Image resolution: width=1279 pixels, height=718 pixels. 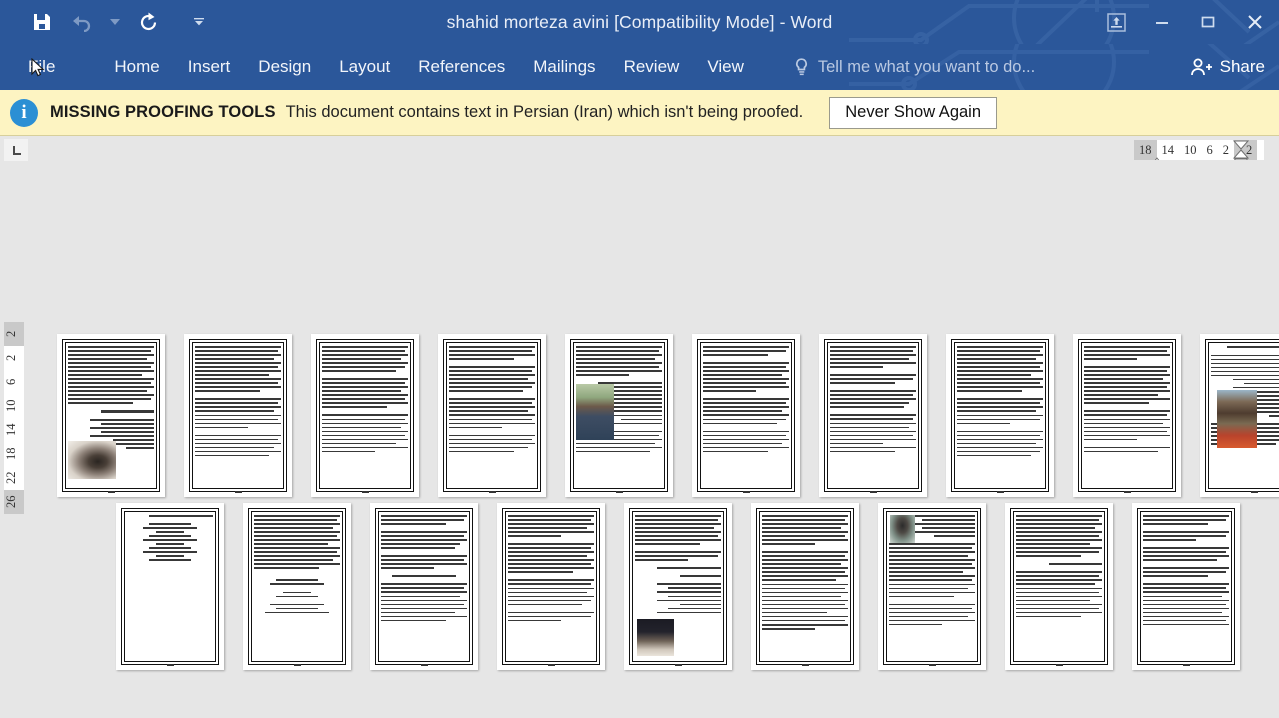 What do you see at coordinates (41, 67) in the screenshot?
I see `tab-file: File` at bounding box center [41, 67].